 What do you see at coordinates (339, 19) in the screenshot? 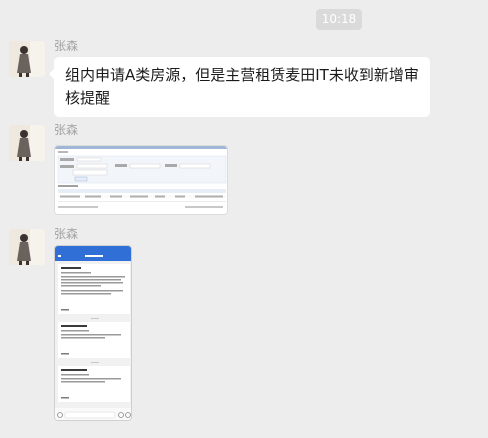
I see `timestamp: 10:18` at bounding box center [339, 19].